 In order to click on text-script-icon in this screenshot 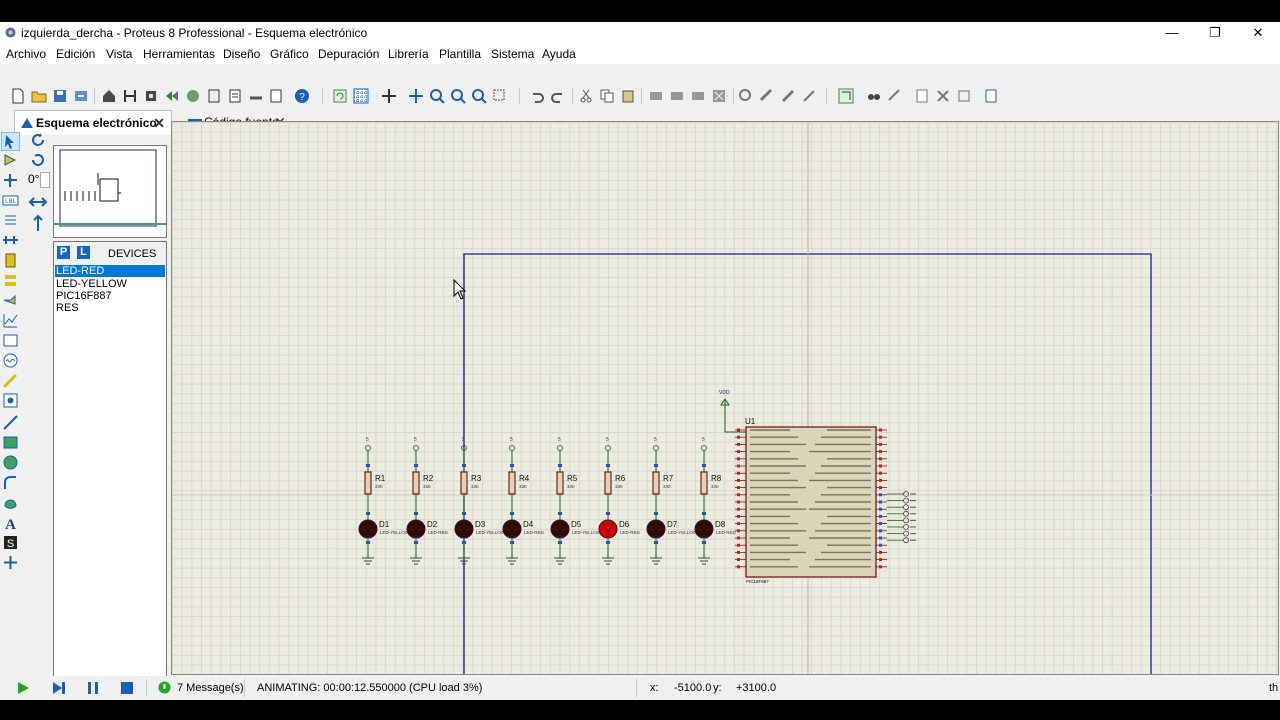, I will do `click(10, 220)`.